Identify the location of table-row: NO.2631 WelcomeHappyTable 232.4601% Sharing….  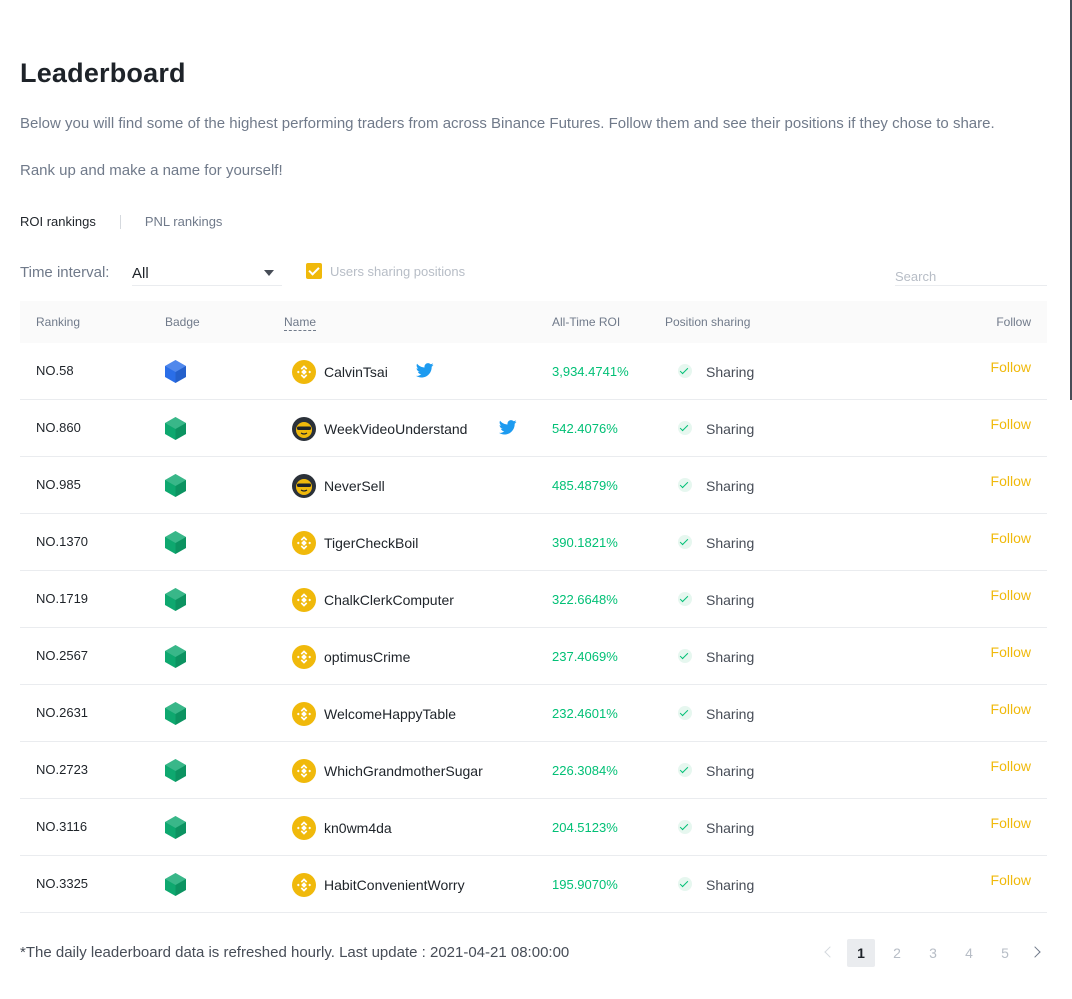
(533, 713).